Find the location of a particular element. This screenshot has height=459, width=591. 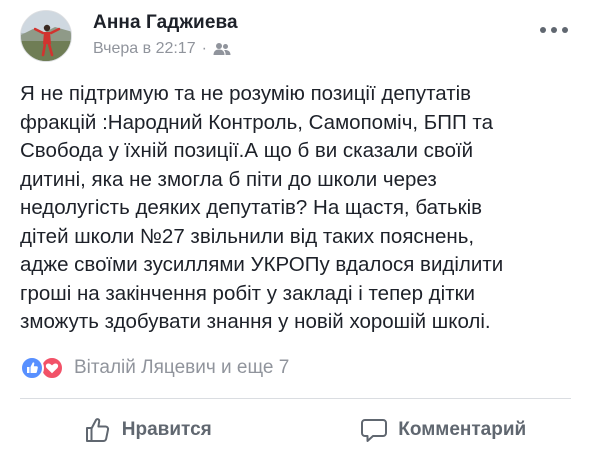

reaction-icons is located at coordinates (43, 368).